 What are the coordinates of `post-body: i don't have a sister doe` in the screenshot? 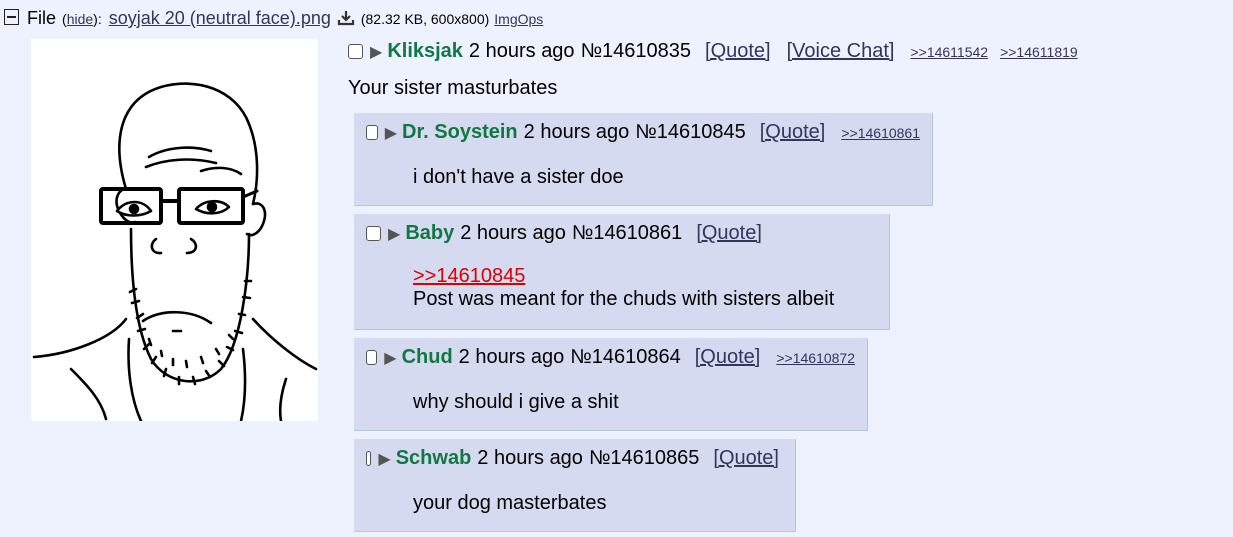 It's located at (518, 177).